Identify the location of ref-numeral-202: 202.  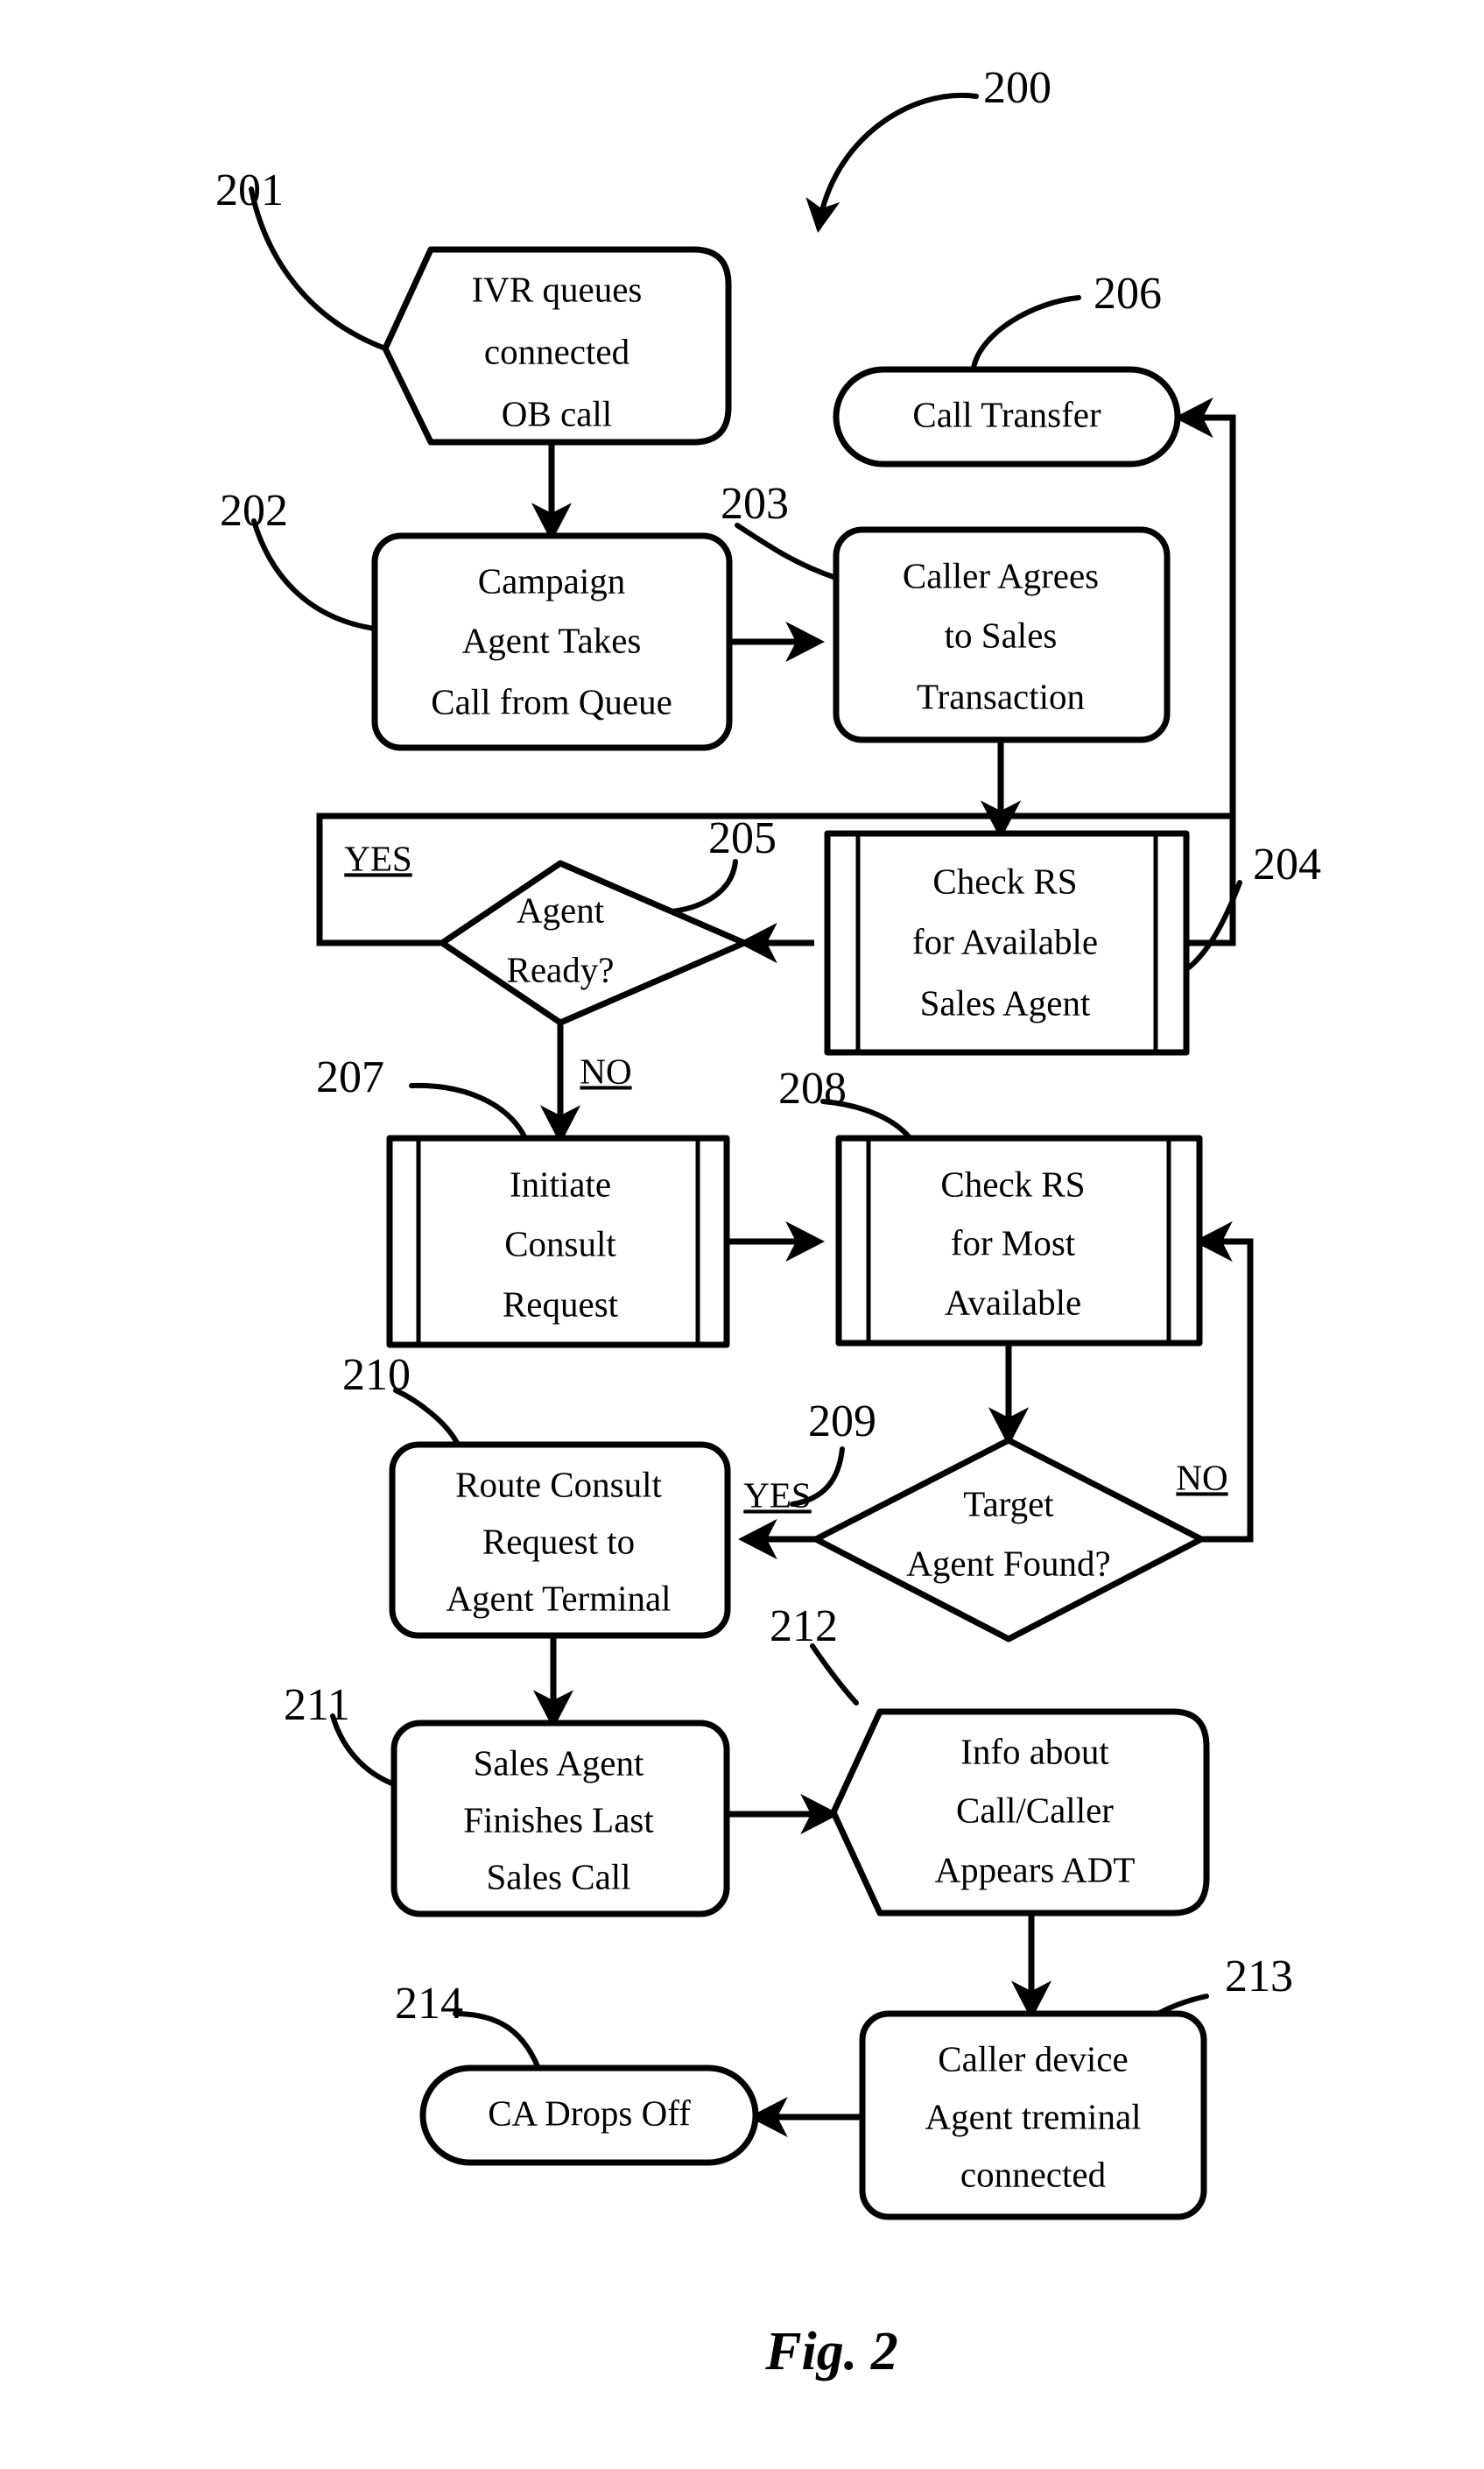
(254, 511).